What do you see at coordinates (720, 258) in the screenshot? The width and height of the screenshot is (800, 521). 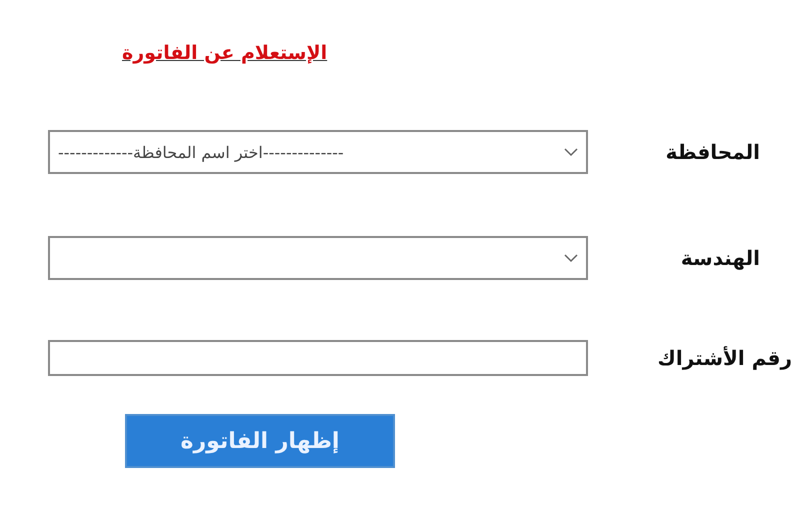 I see `field-label: الهندسة` at bounding box center [720, 258].